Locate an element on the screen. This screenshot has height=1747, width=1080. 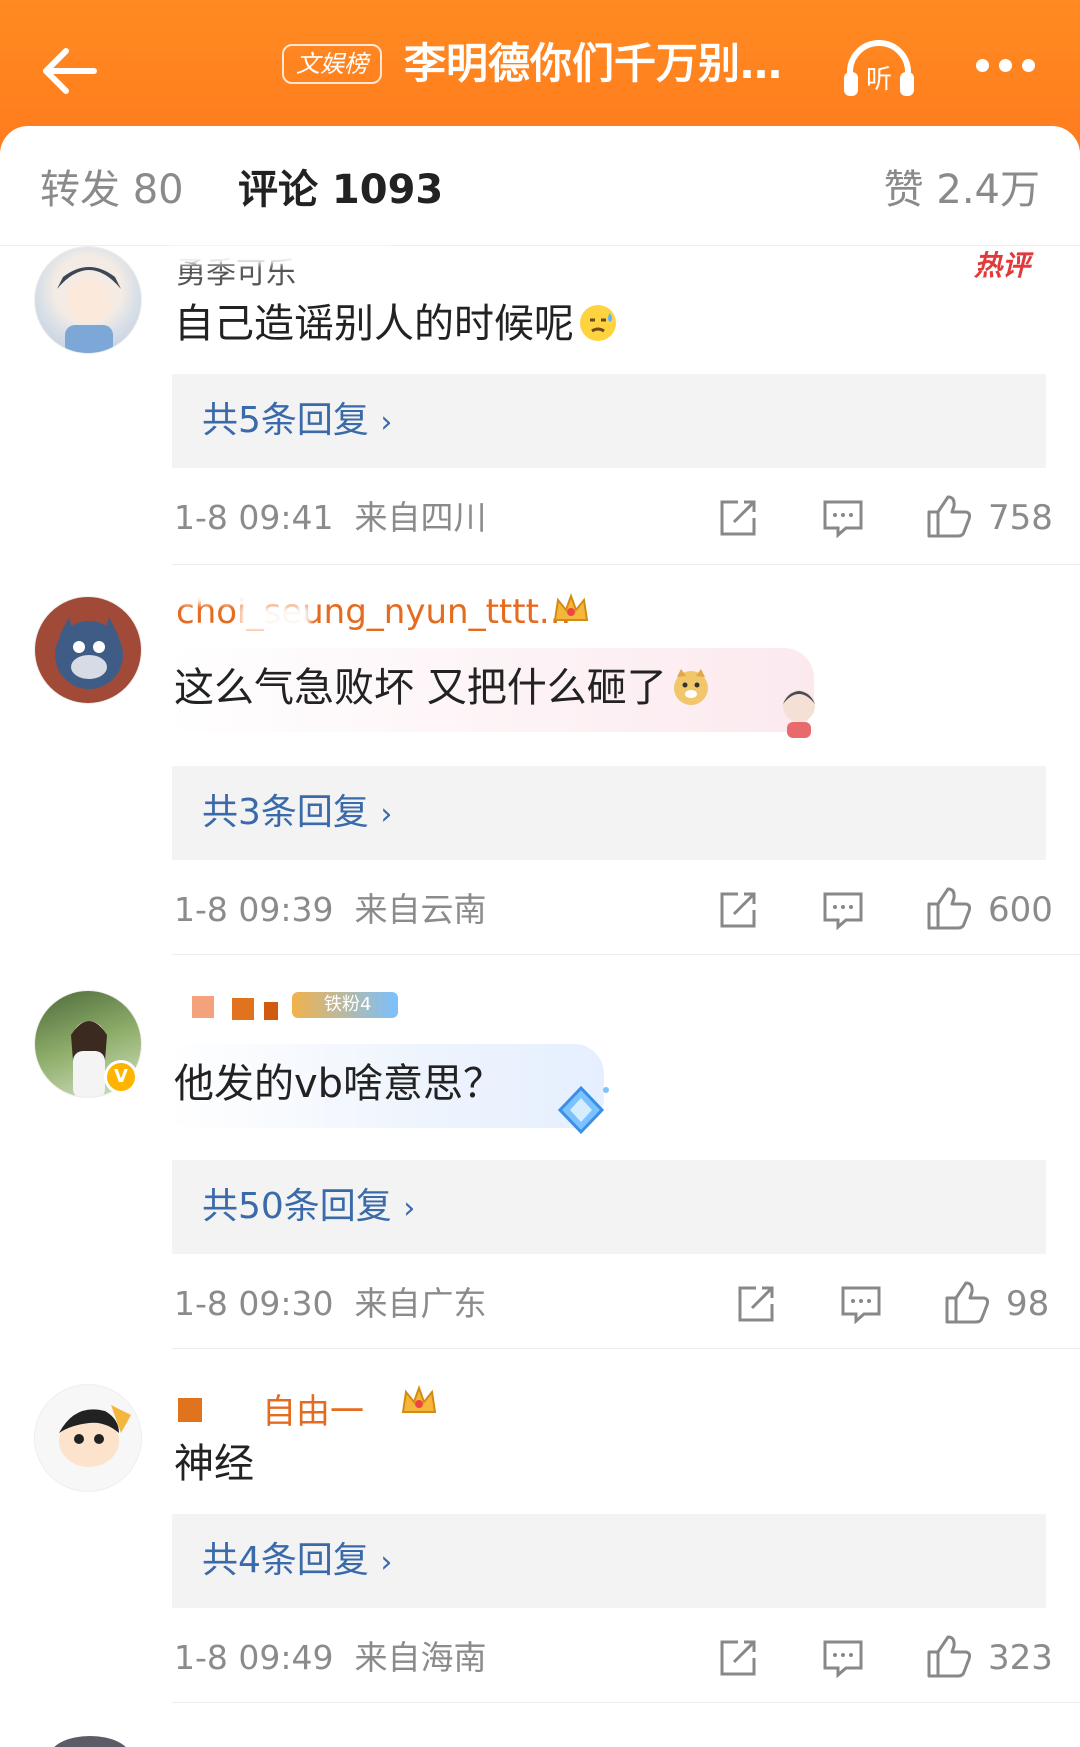
like-count: 600 is located at coordinates (1020, 910).